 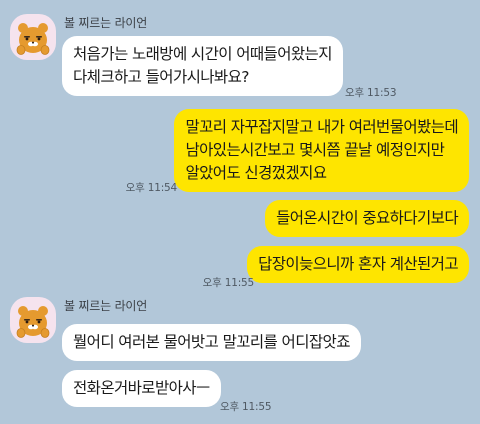 What do you see at coordinates (371, 93) in the screenshot?
I see `message-timestamp: 오후 11:53` at bounding box center [371, 93].